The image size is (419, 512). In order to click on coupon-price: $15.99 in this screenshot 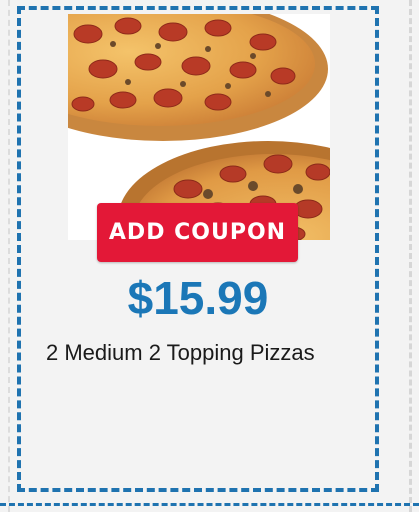, I will do `click(198, 298)`.